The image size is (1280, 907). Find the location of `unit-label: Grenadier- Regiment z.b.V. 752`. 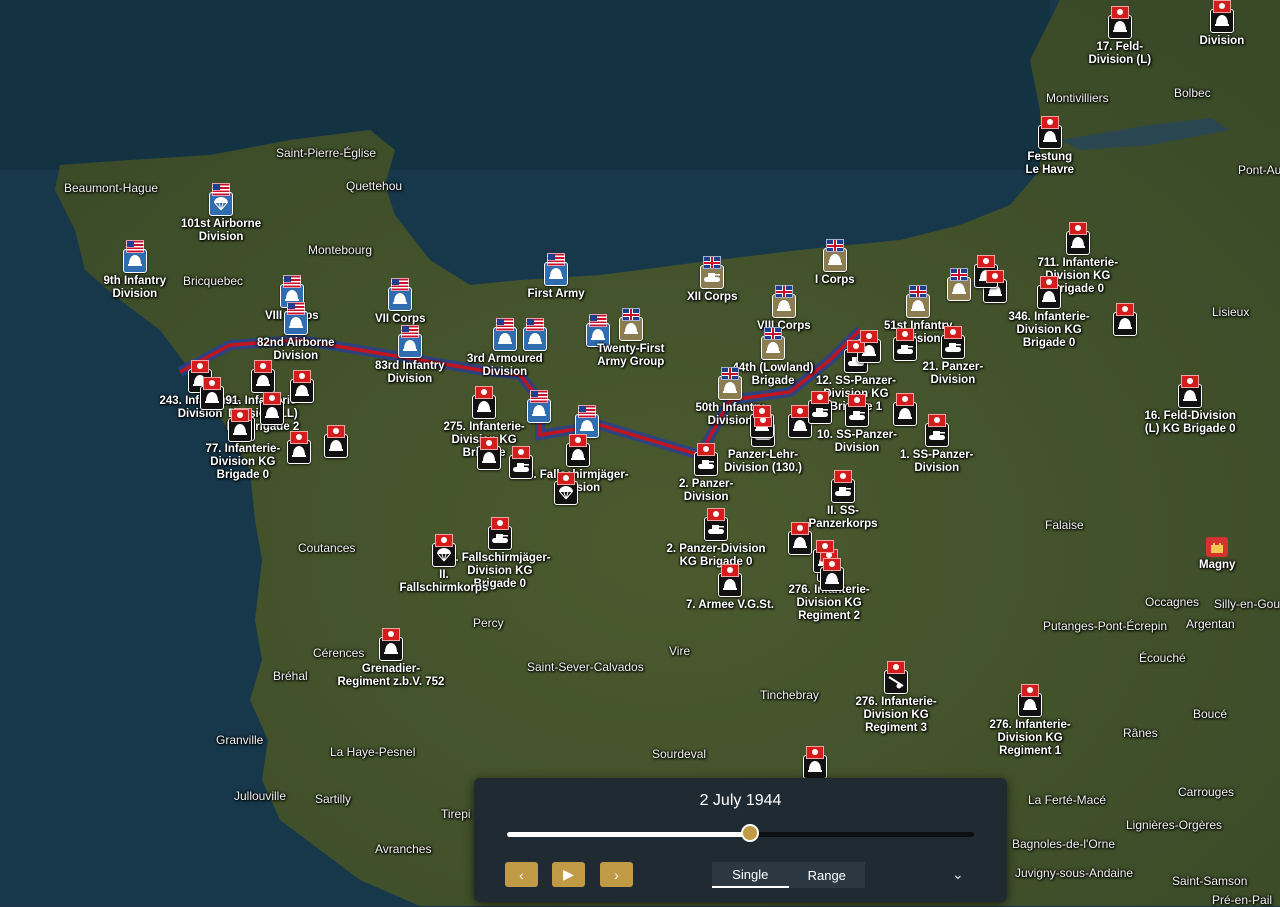

unit-label: Grenadier- Regiment z.b.V. 752 is located at coordinates (391, 675).